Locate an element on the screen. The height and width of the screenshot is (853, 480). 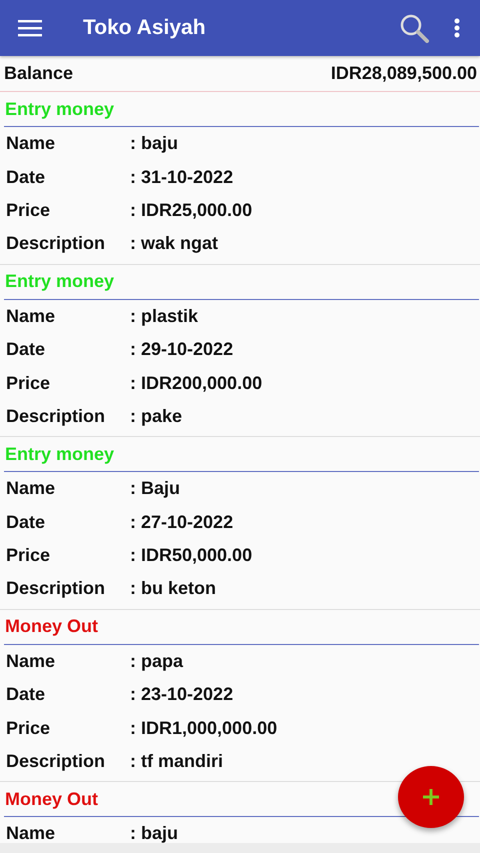
field-value: IDR1,000,000.00 is located at coordinates (209, 728).